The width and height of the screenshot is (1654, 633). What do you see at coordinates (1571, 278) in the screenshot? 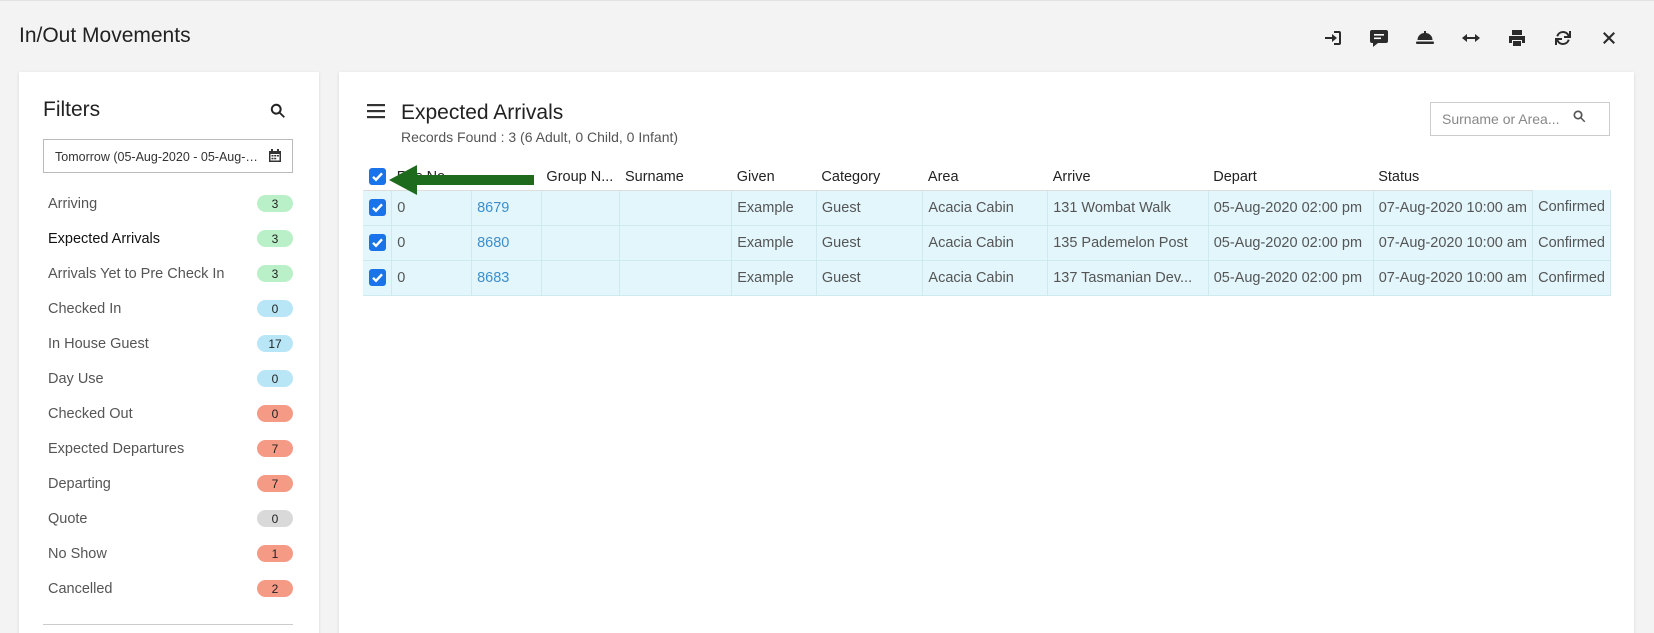
I see `status-cell: Confirmed` at bounding box center [1571, 278].